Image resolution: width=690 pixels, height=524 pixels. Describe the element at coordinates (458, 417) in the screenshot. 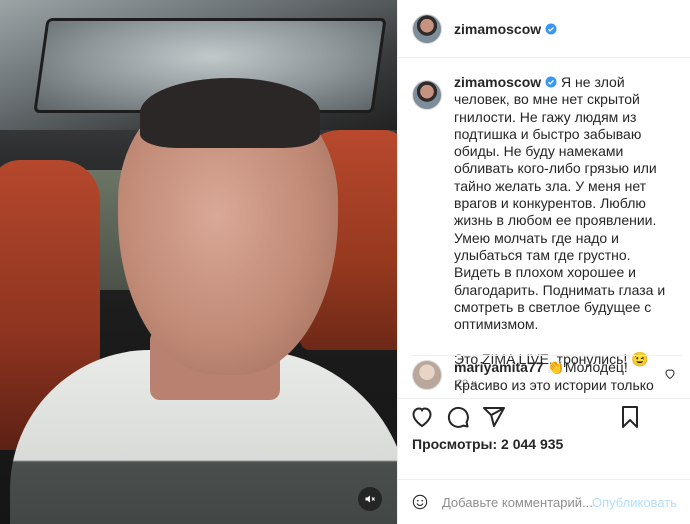

I see `comment-icon` at that location.